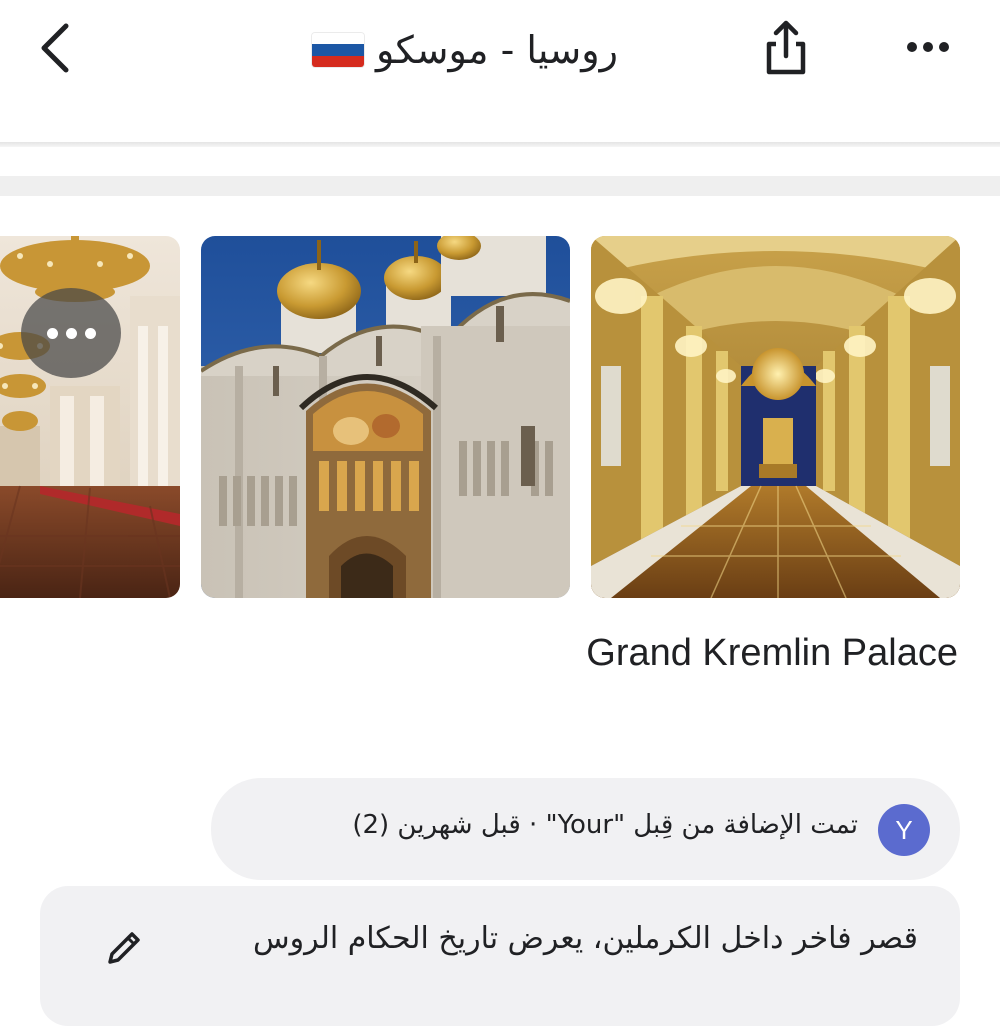  I want to click on more-horizontal-icon, so click(928, 47).